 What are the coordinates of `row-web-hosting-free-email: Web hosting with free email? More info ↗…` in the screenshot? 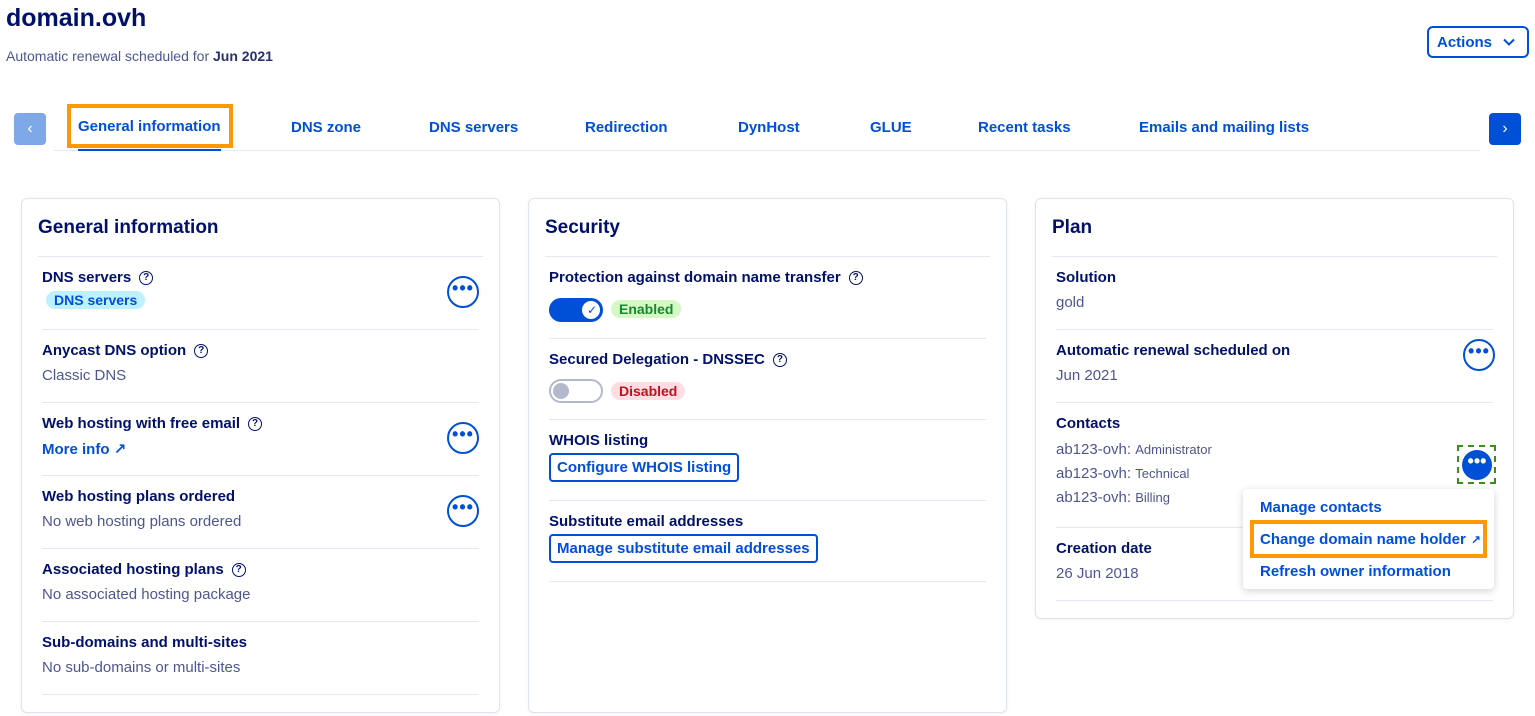 It's located at (260, 439).